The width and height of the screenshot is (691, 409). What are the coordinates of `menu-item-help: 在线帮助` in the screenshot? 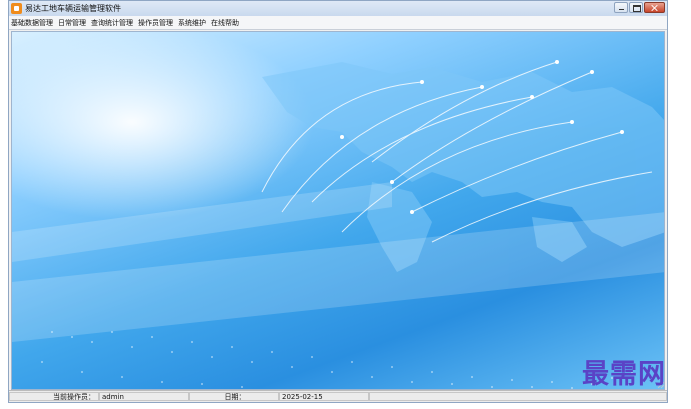 It's located at (225, 23).